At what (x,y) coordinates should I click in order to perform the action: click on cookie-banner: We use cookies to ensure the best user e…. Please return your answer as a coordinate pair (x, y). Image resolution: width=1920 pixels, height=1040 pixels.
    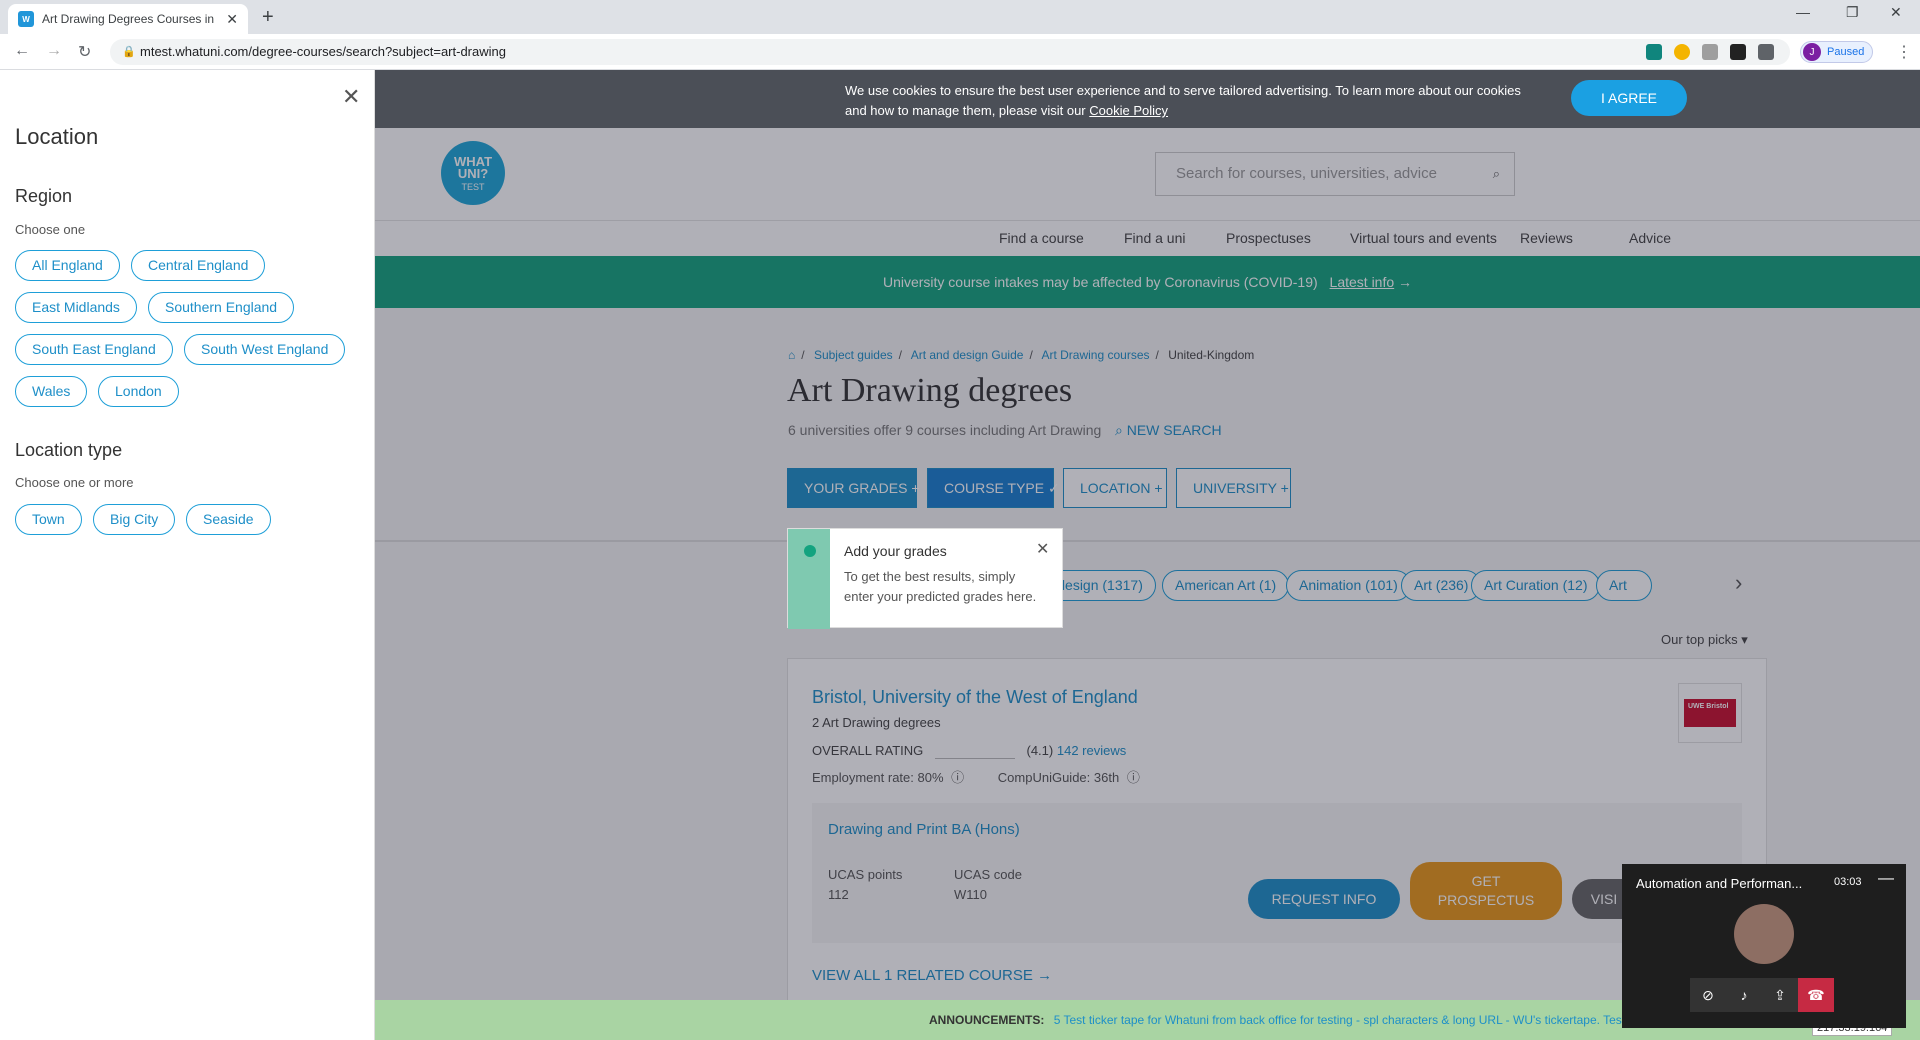
    Looking at the image, I should click on (1147, 99).